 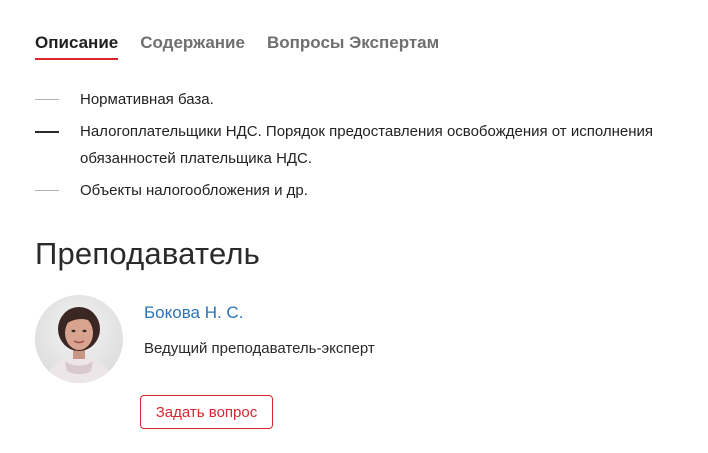 I want to click on teacher-avatar, so click(x=79, y=339).